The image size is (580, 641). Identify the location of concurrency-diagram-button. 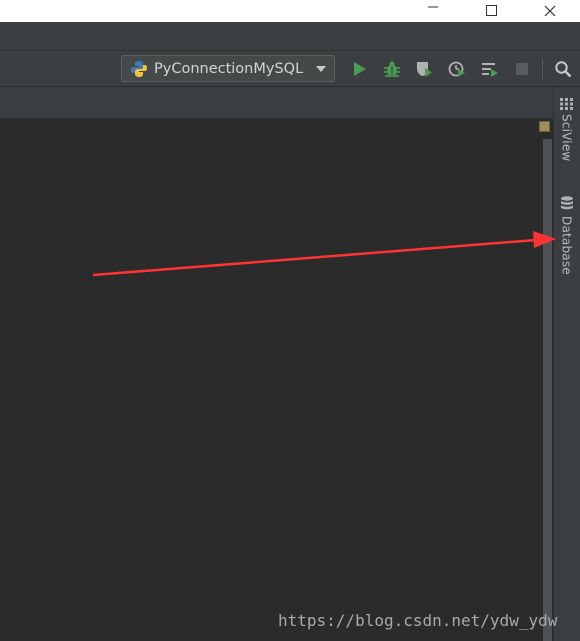
(490, 69).